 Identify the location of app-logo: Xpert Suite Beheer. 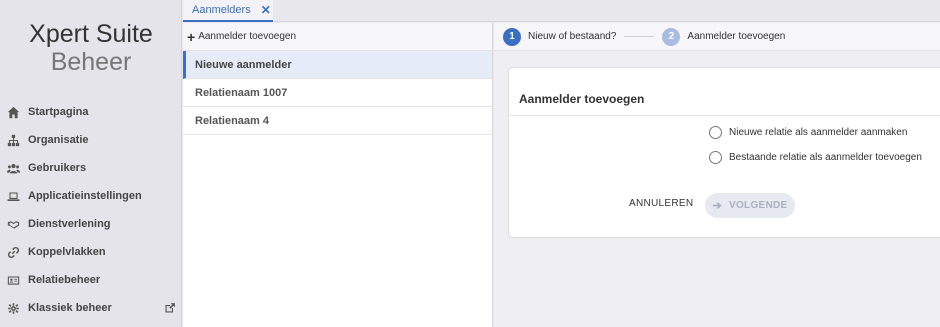
(91, 48).